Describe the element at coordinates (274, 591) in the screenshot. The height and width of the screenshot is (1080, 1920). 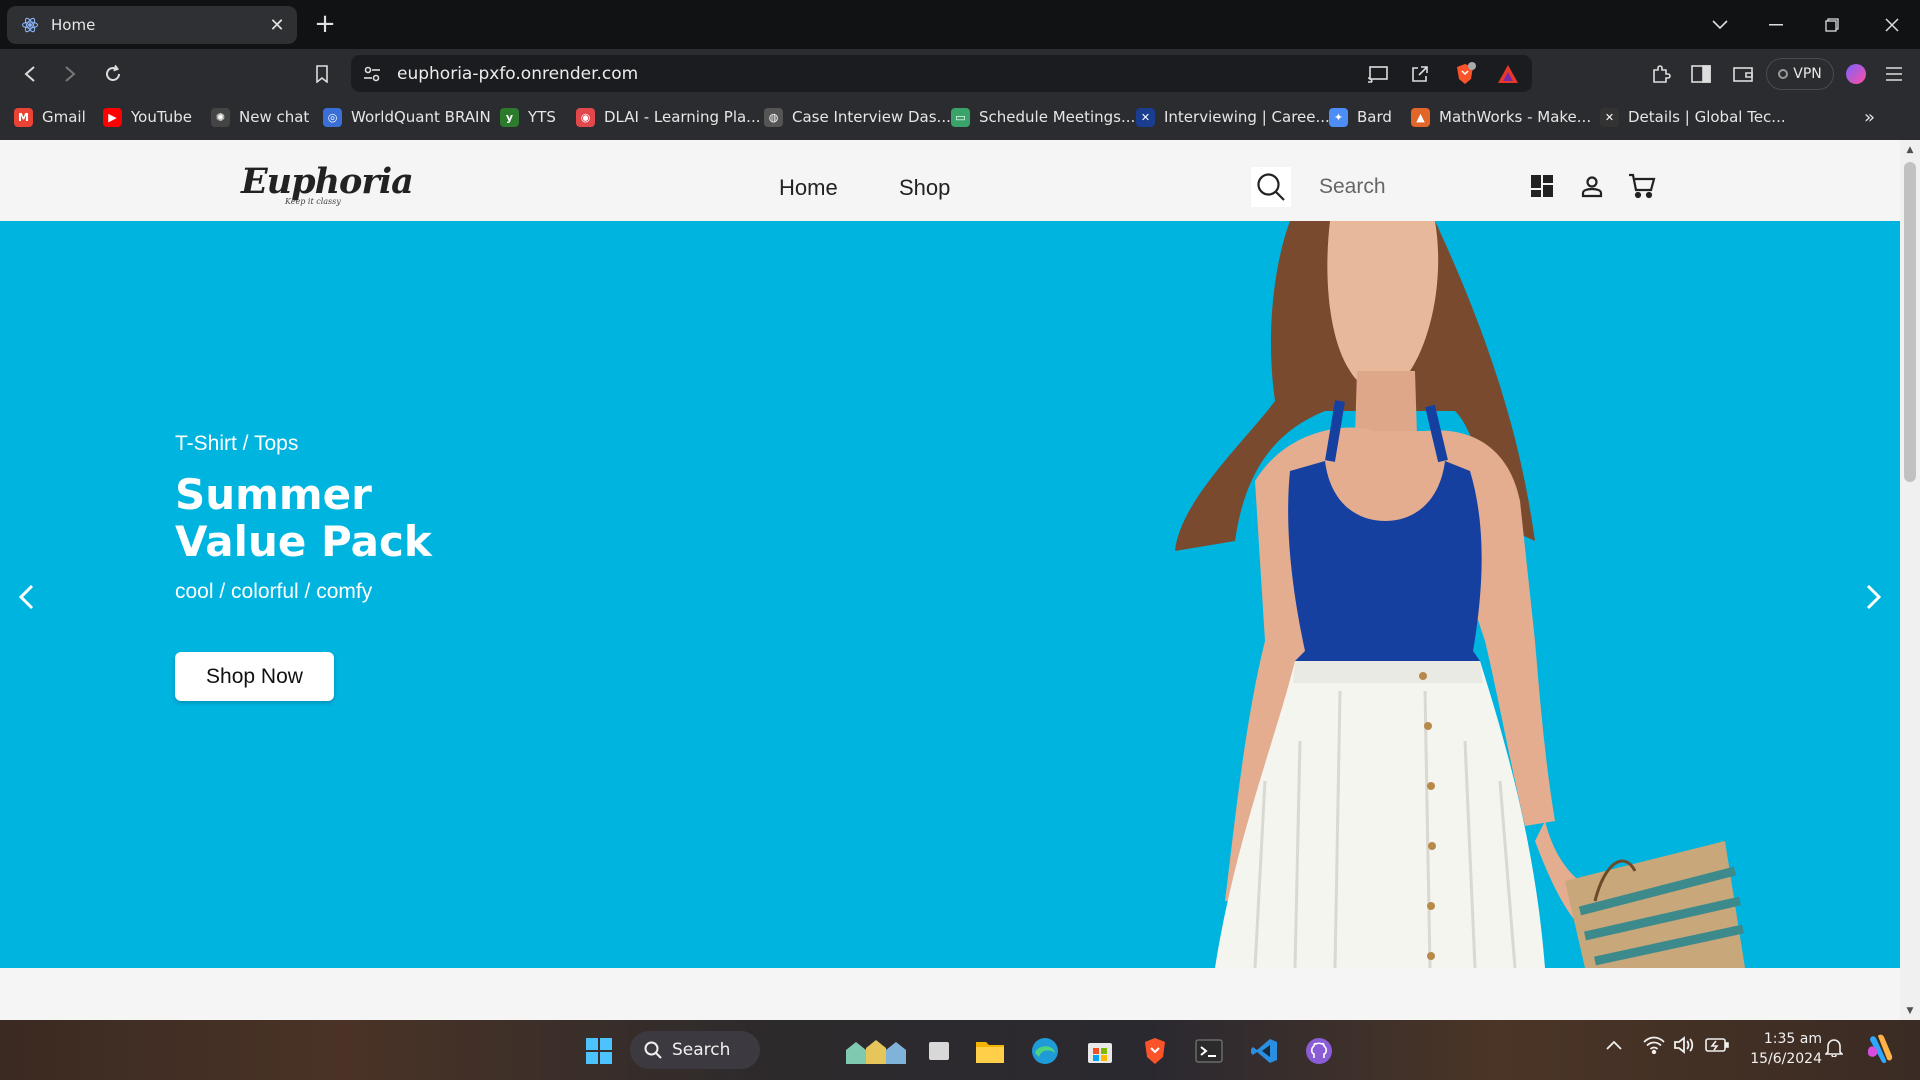
I see `hero-subtitle: cool / colorful / comfy` at that location.